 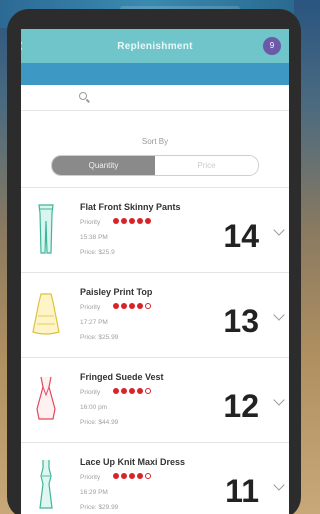 What do you see at coordinates (97, 252) in the screenshot?
I see `item-price: Price: $25.9` at bounding box center [97, 252].